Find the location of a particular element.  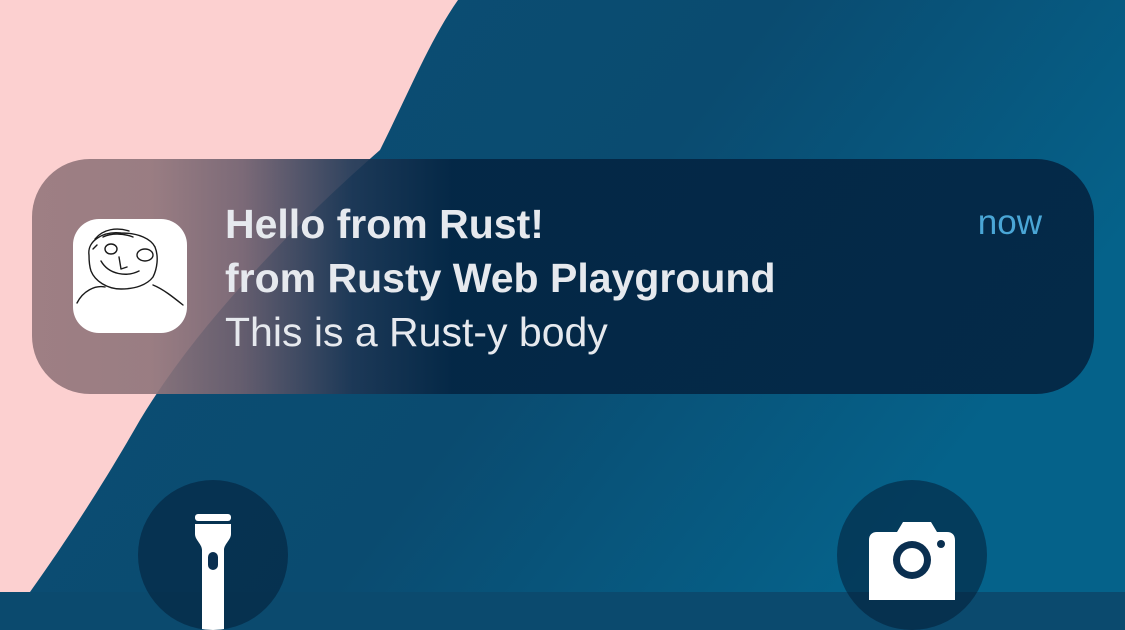

flashlight-button is located at coordinates (213, 555).